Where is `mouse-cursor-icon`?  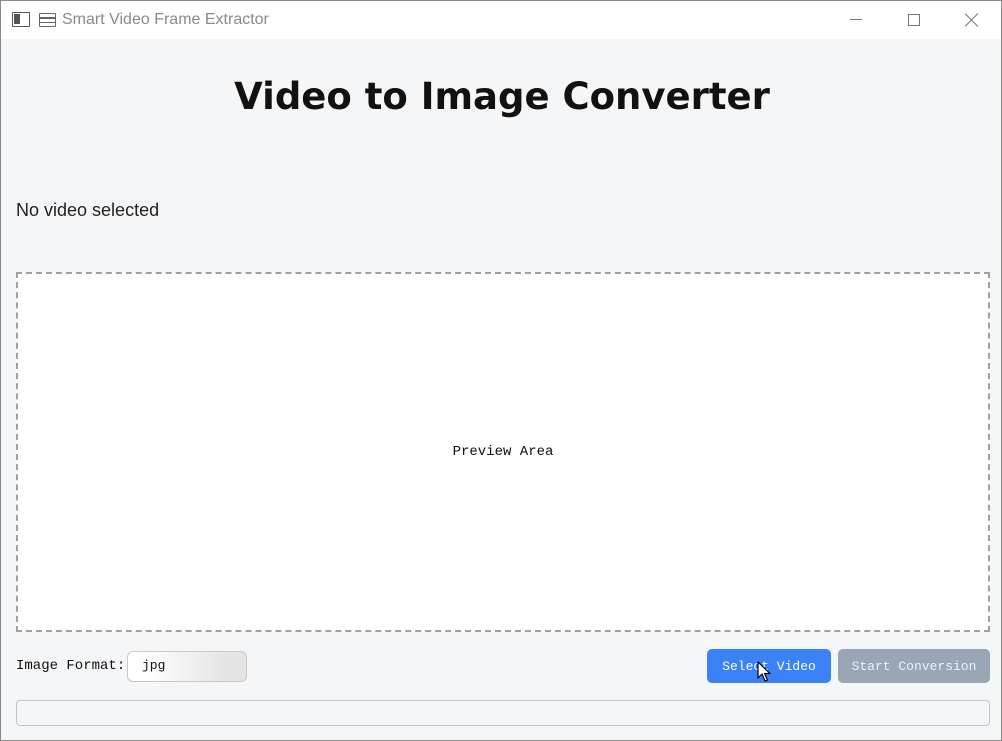
mouse-cursor-icon is located at coordinates (764, 671).